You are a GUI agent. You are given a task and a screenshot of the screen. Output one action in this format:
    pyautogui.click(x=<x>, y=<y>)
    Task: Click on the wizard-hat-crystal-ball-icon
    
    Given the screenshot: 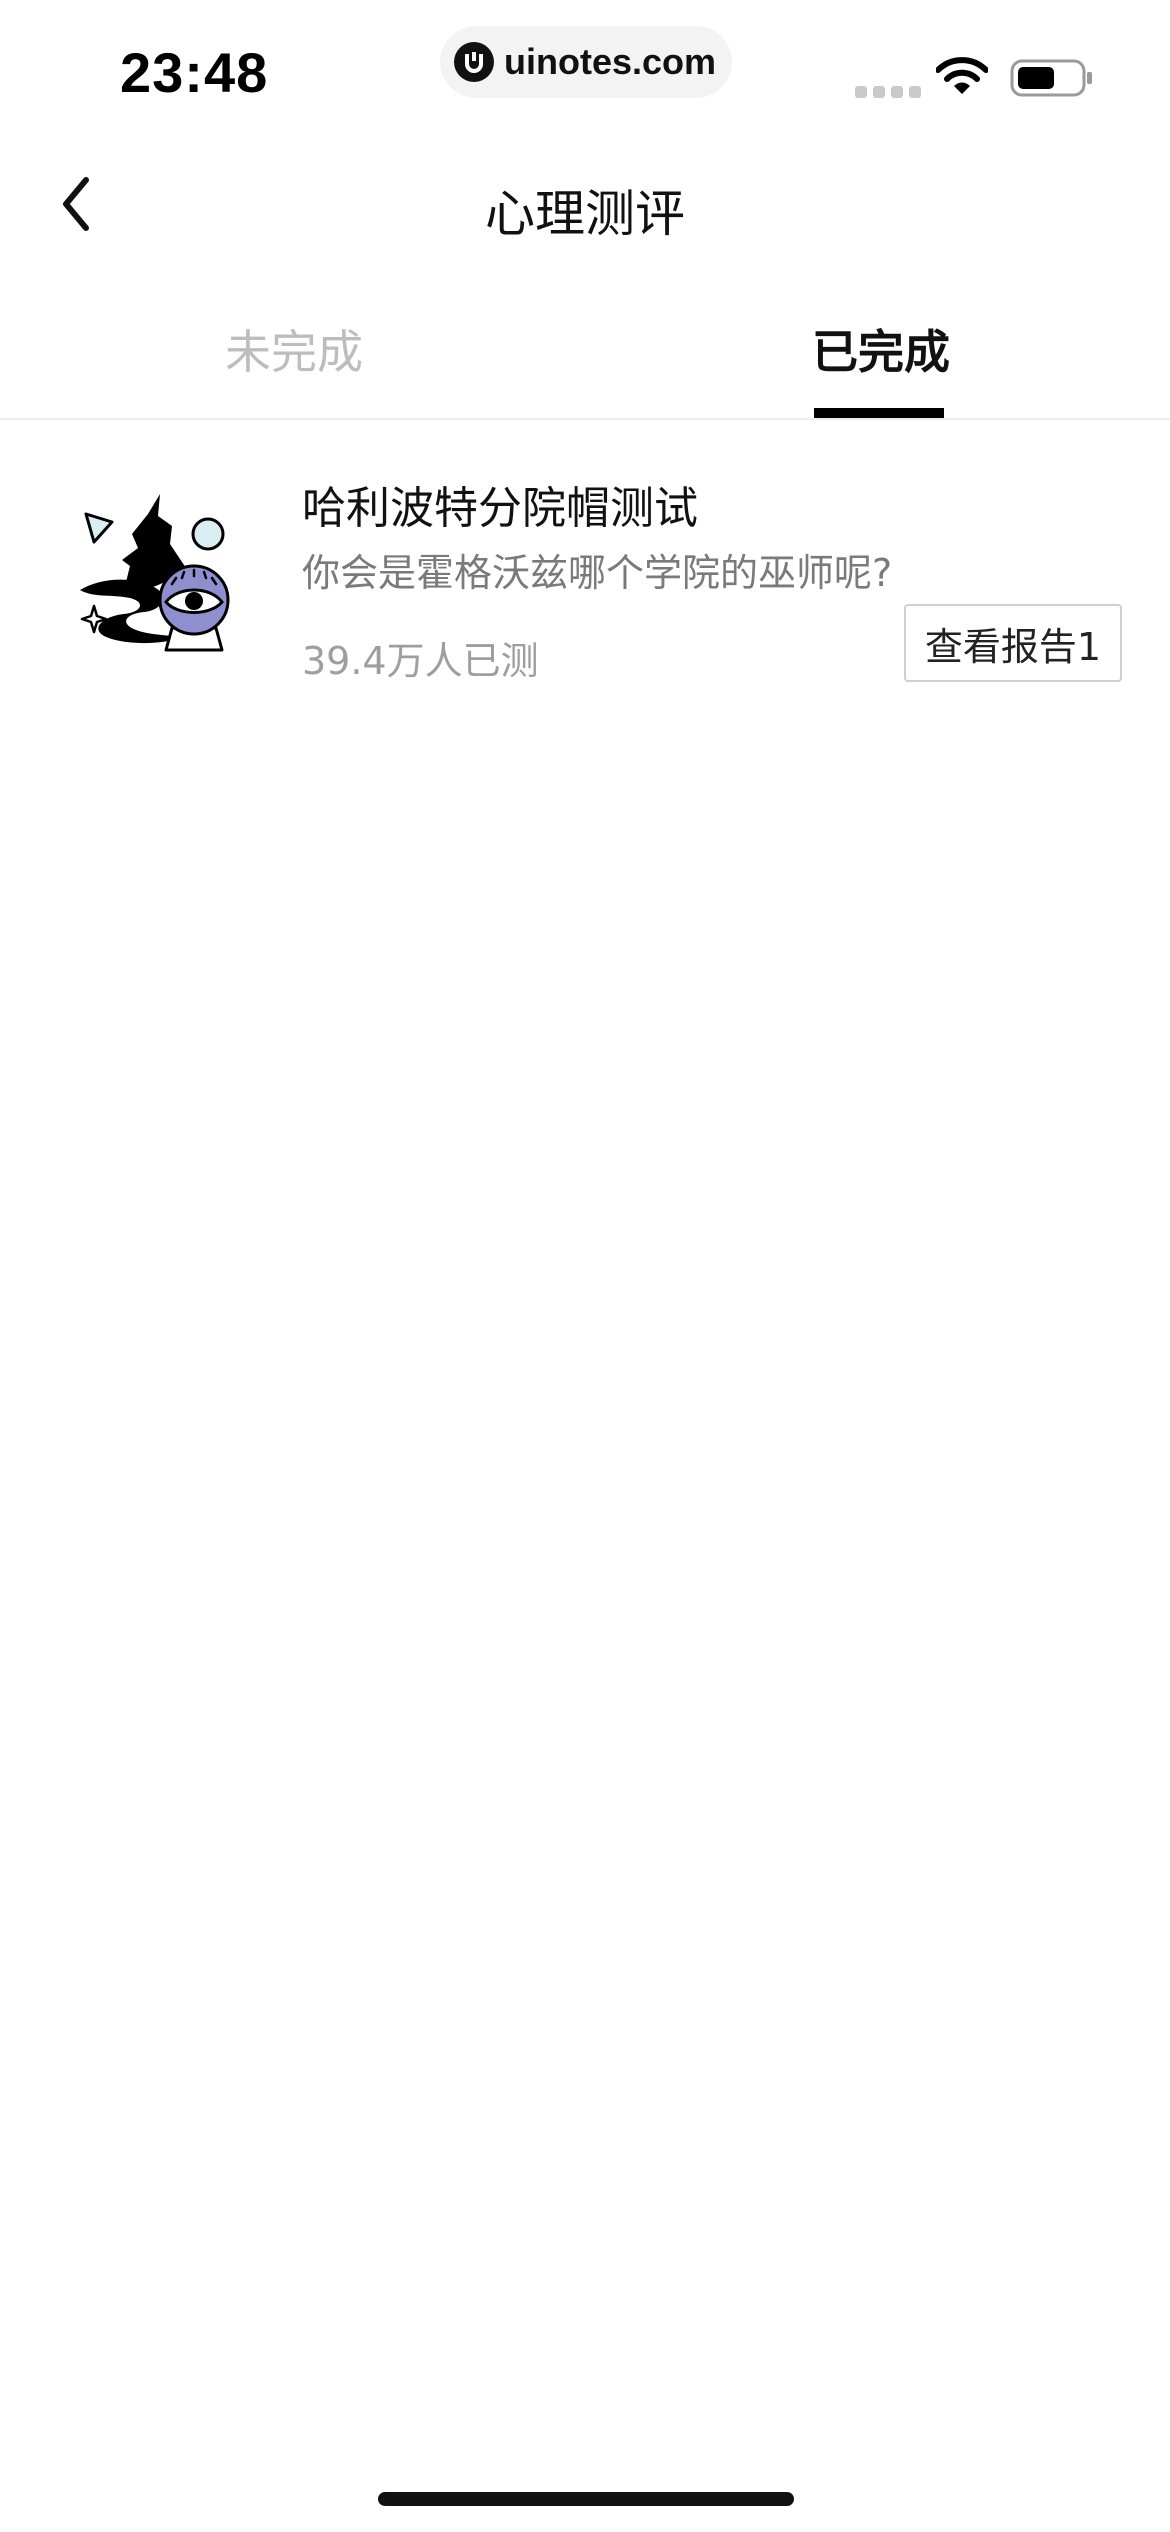 What is the action you would take?
    pyautogui.click(x=155, y=573)
    